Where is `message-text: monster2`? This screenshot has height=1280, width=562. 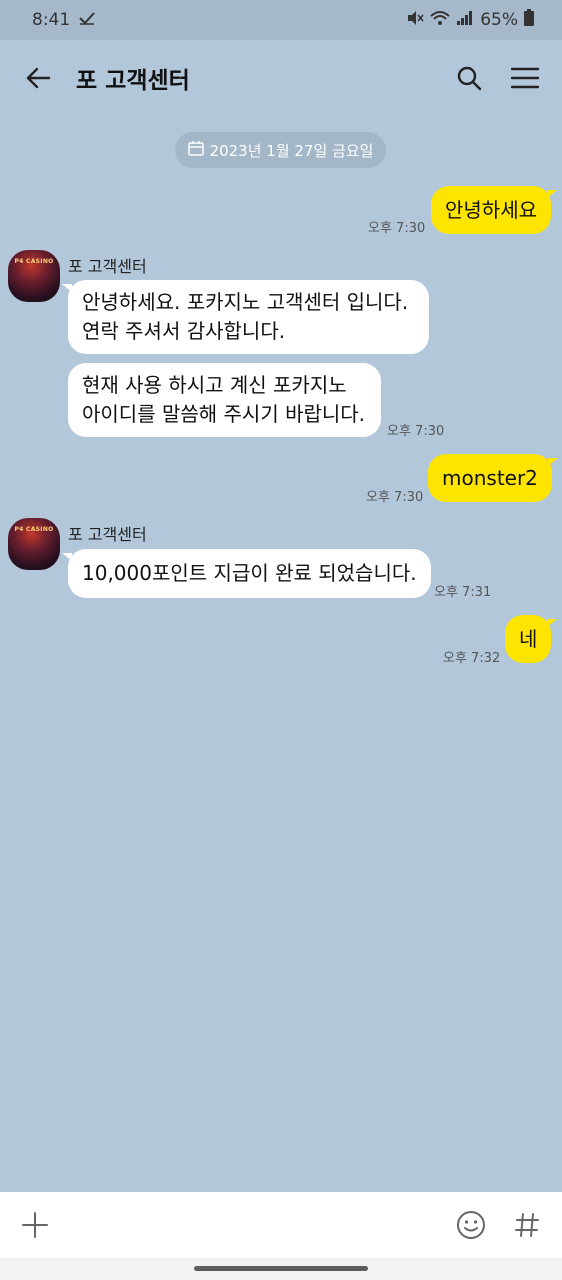
message-text: monster2 is located at coordinates (490, 477).